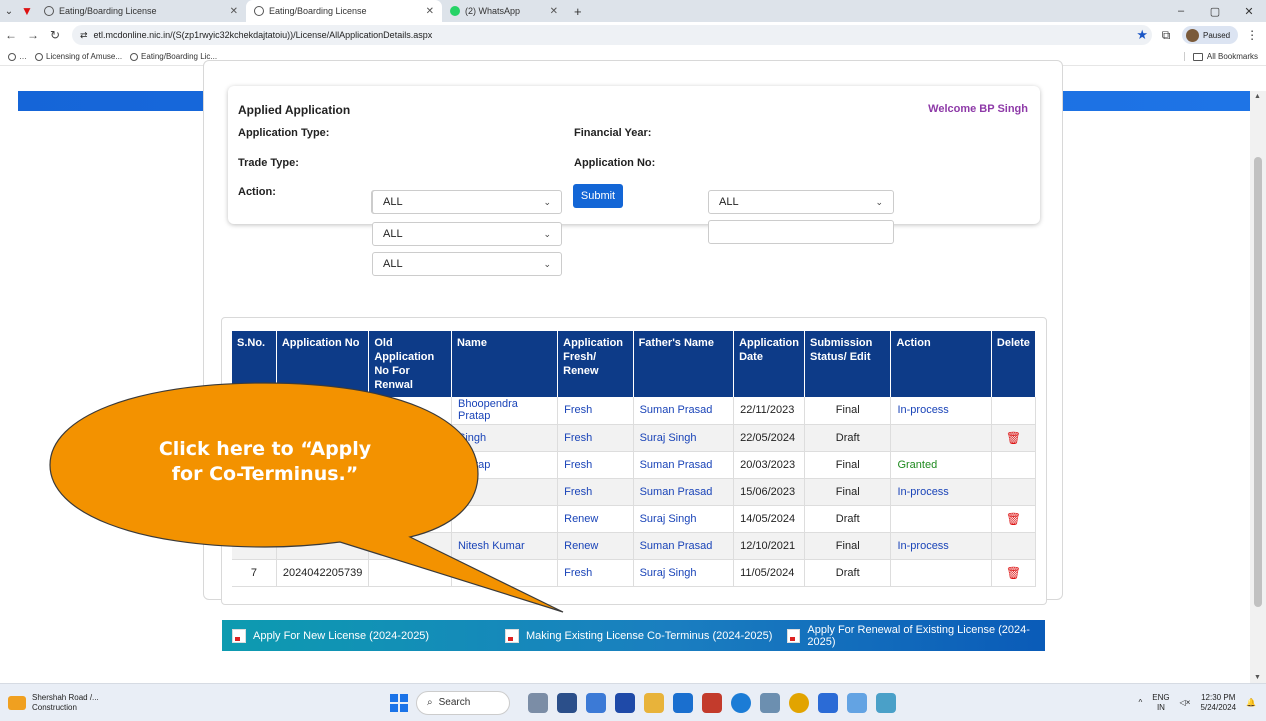 The width and height of the screenshot is (1266, 721). Describe the element at coordinates (654, 702) in the screenshot. I see `app-icon-file-explorer` at that location.